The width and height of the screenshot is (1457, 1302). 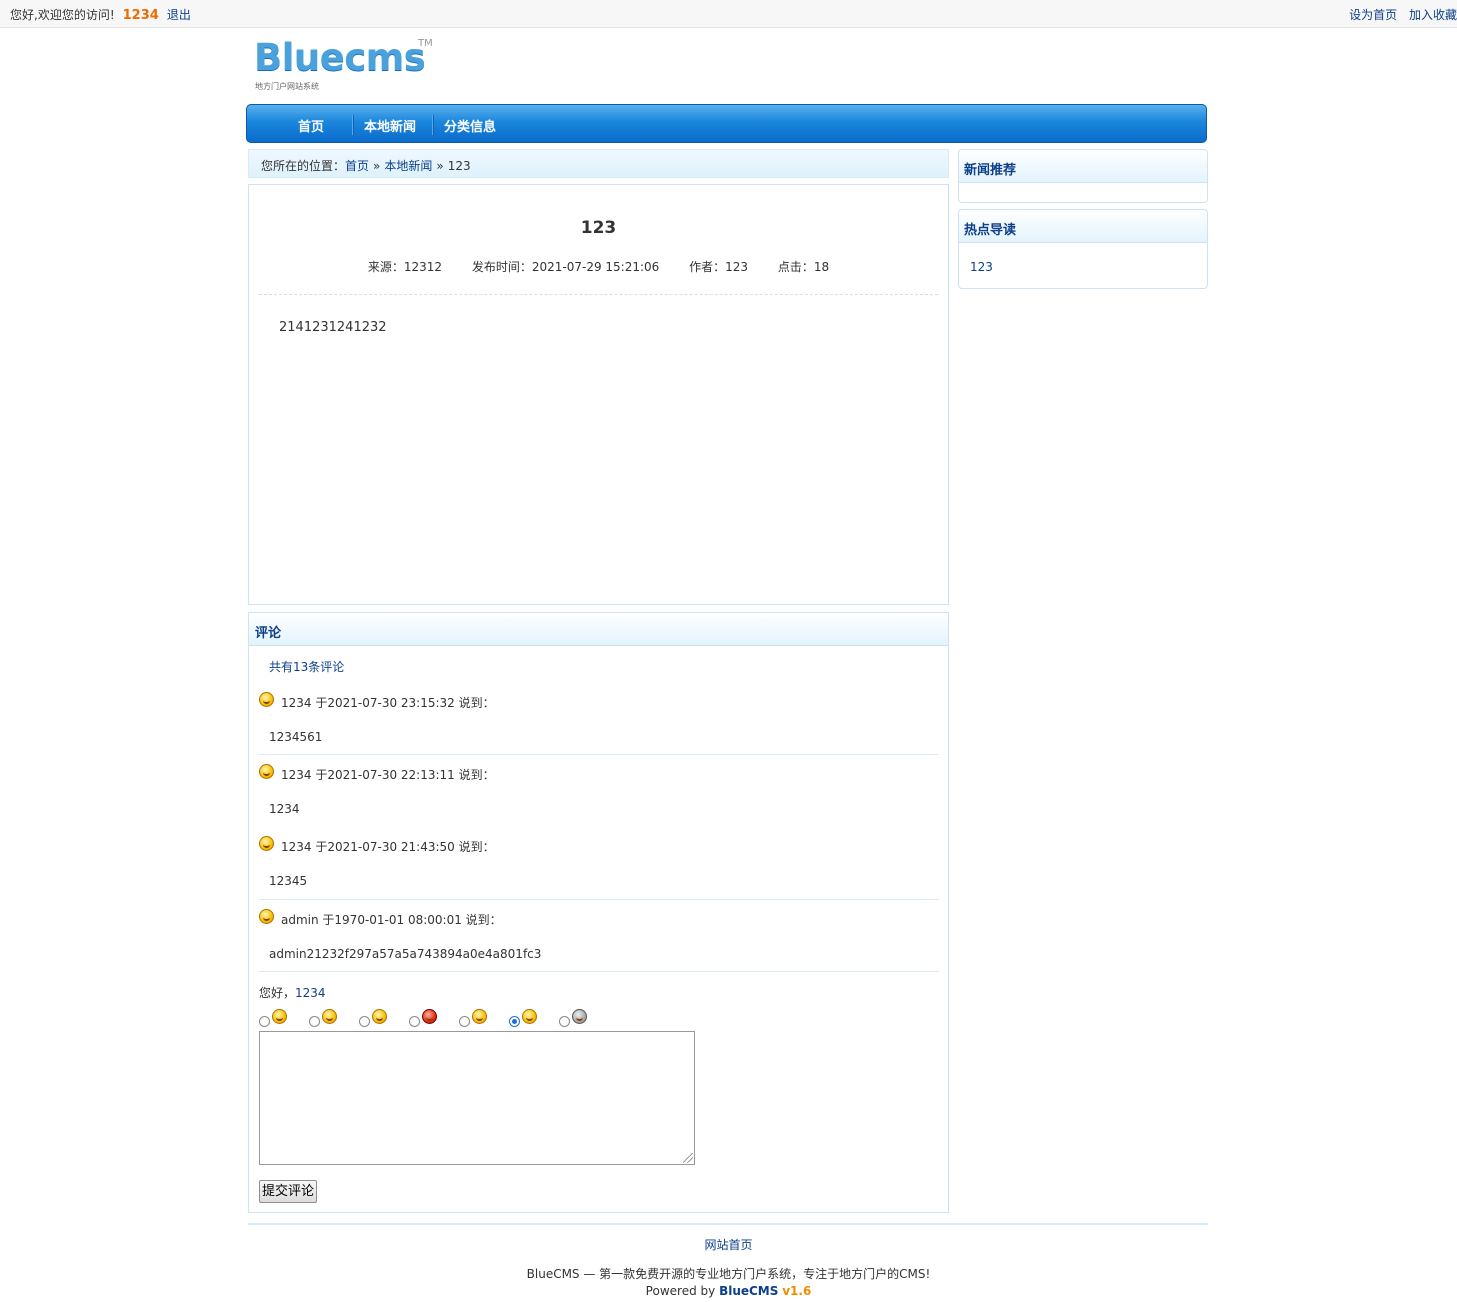 I want to click on footer-powered: Powered by BlueCMS v1.6, so click(x=728, y=1291).